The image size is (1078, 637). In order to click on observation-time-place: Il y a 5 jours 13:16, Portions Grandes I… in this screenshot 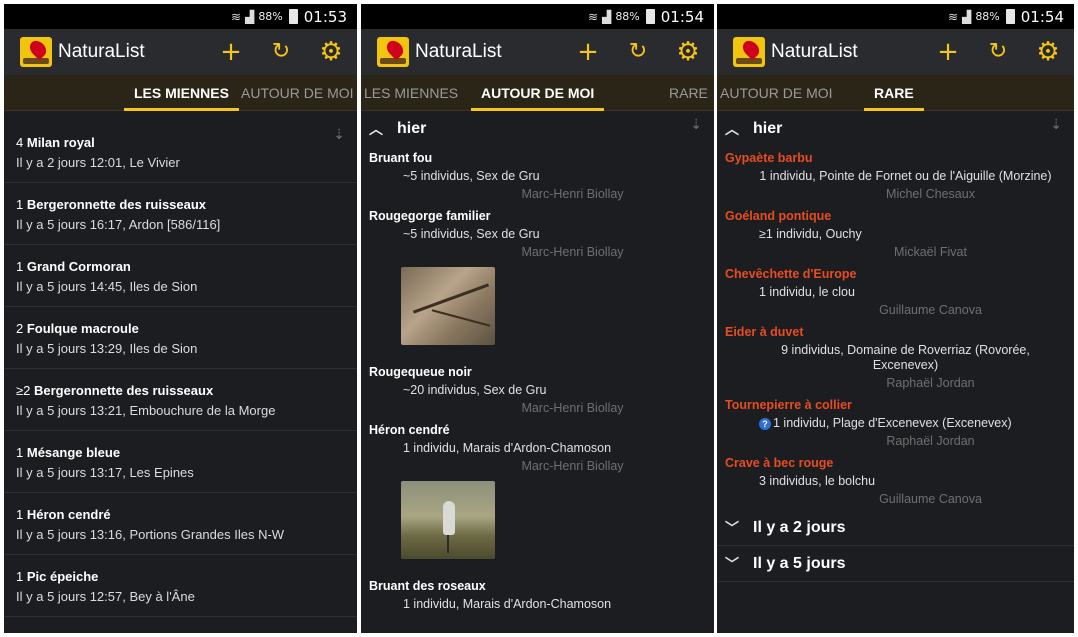, I will do `click(150, 534)`.